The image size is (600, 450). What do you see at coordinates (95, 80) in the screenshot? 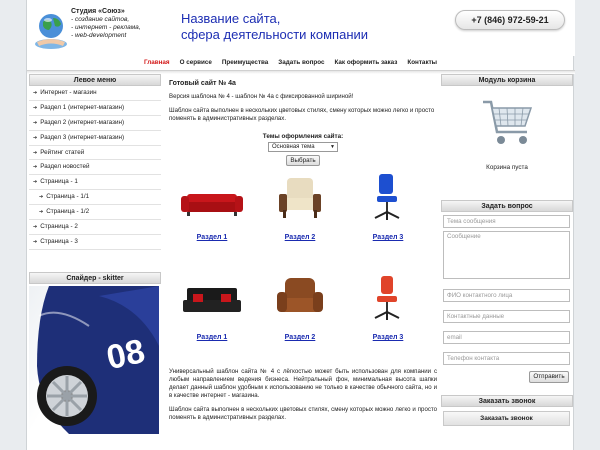
I see `left-menu-title: Левое меню` at bounding box center [95, 80].